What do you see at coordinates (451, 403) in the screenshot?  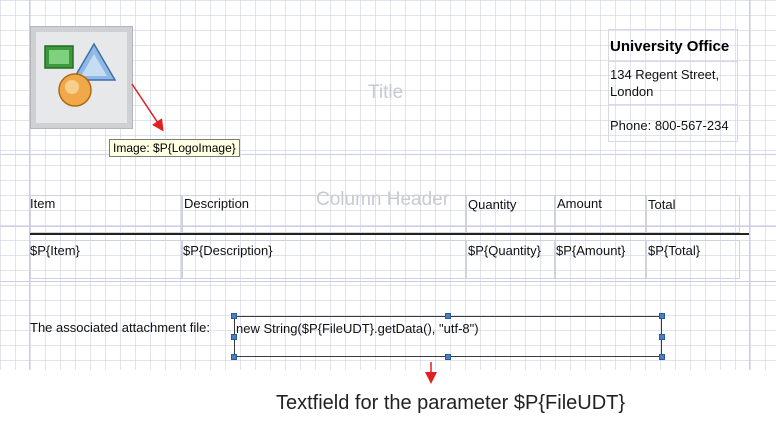 I see `textfield-caption: Textfield for the parameter $P{FileUDT}` at bounding box center [451, 403].